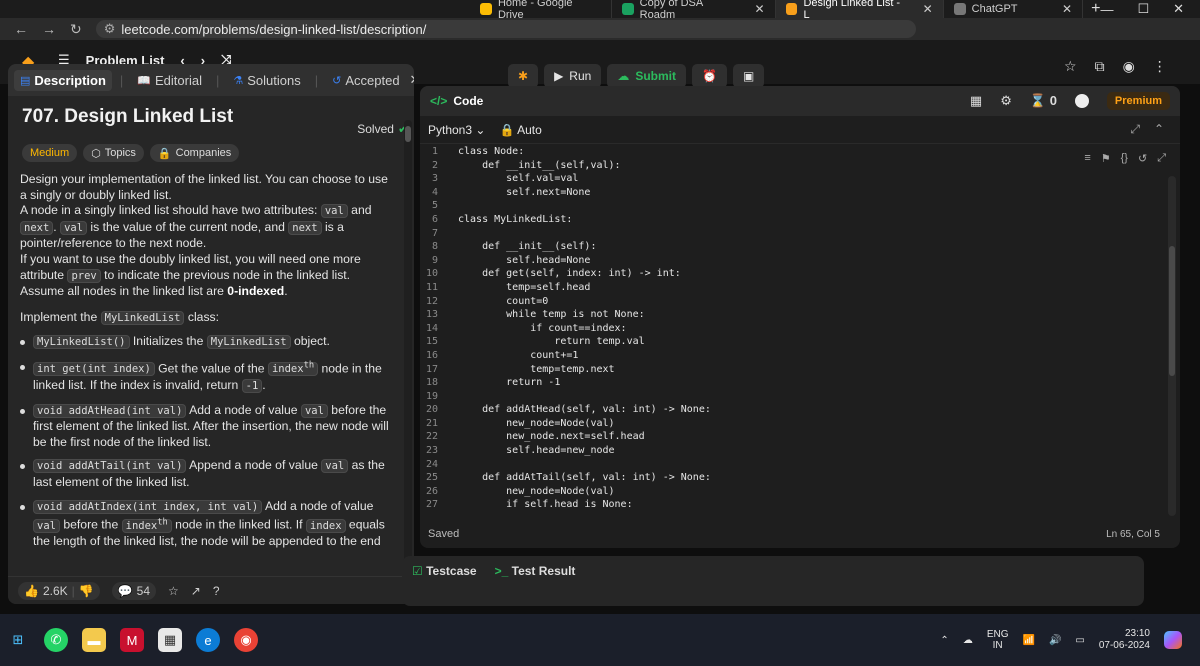 Image resolution: width=1200 pixels, height=666 pixels. What do you see at coordinates (59, 590) in the screenshot?
I see `like-button: 👍 2.6K | 👎` at bounding box center [59, 590].